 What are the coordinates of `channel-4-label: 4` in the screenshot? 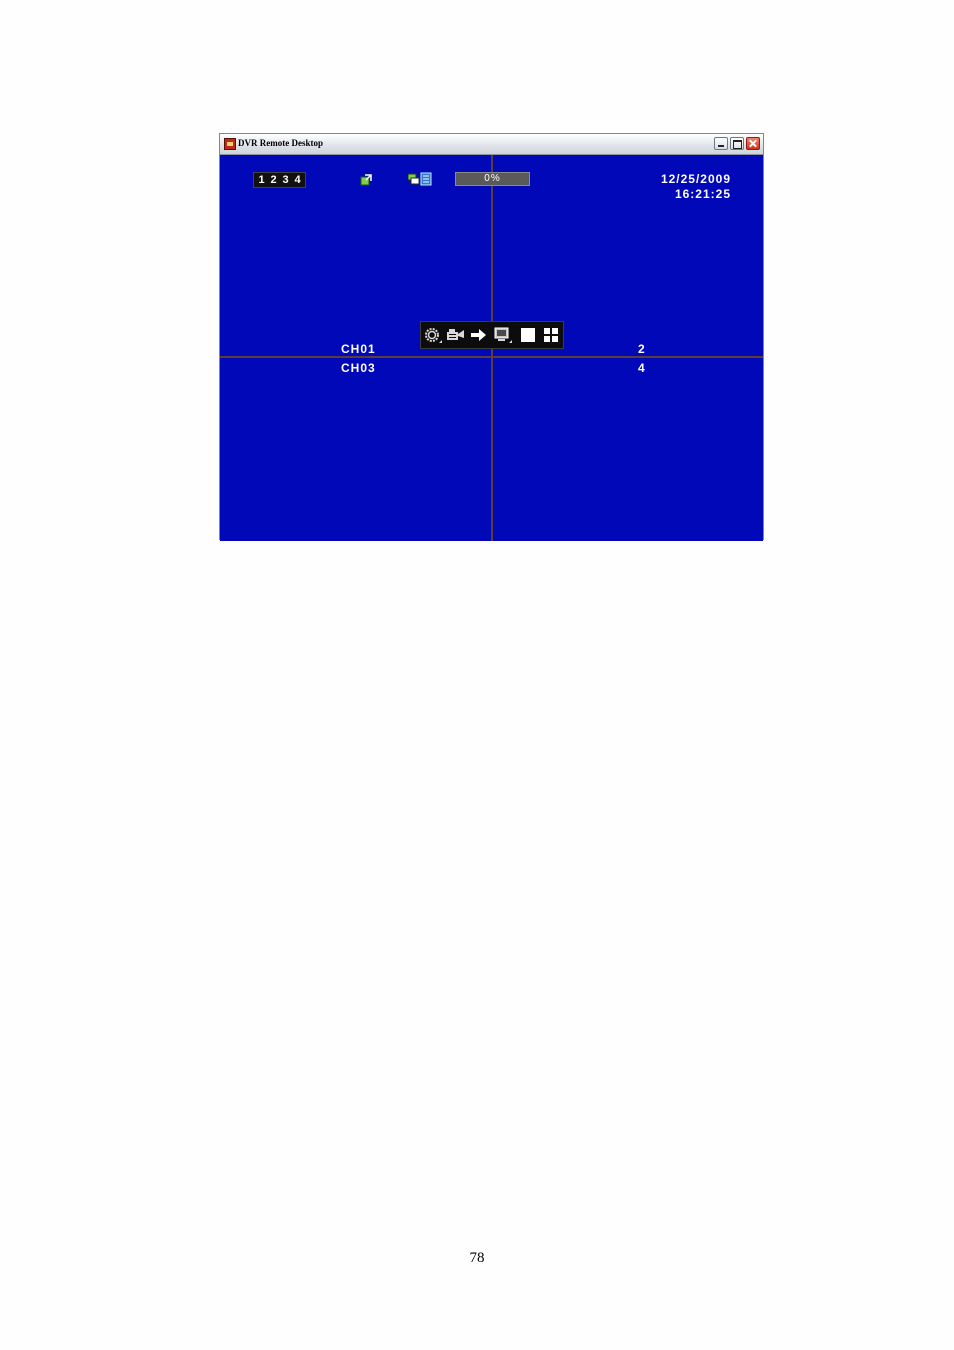 It's located at (642, 368).